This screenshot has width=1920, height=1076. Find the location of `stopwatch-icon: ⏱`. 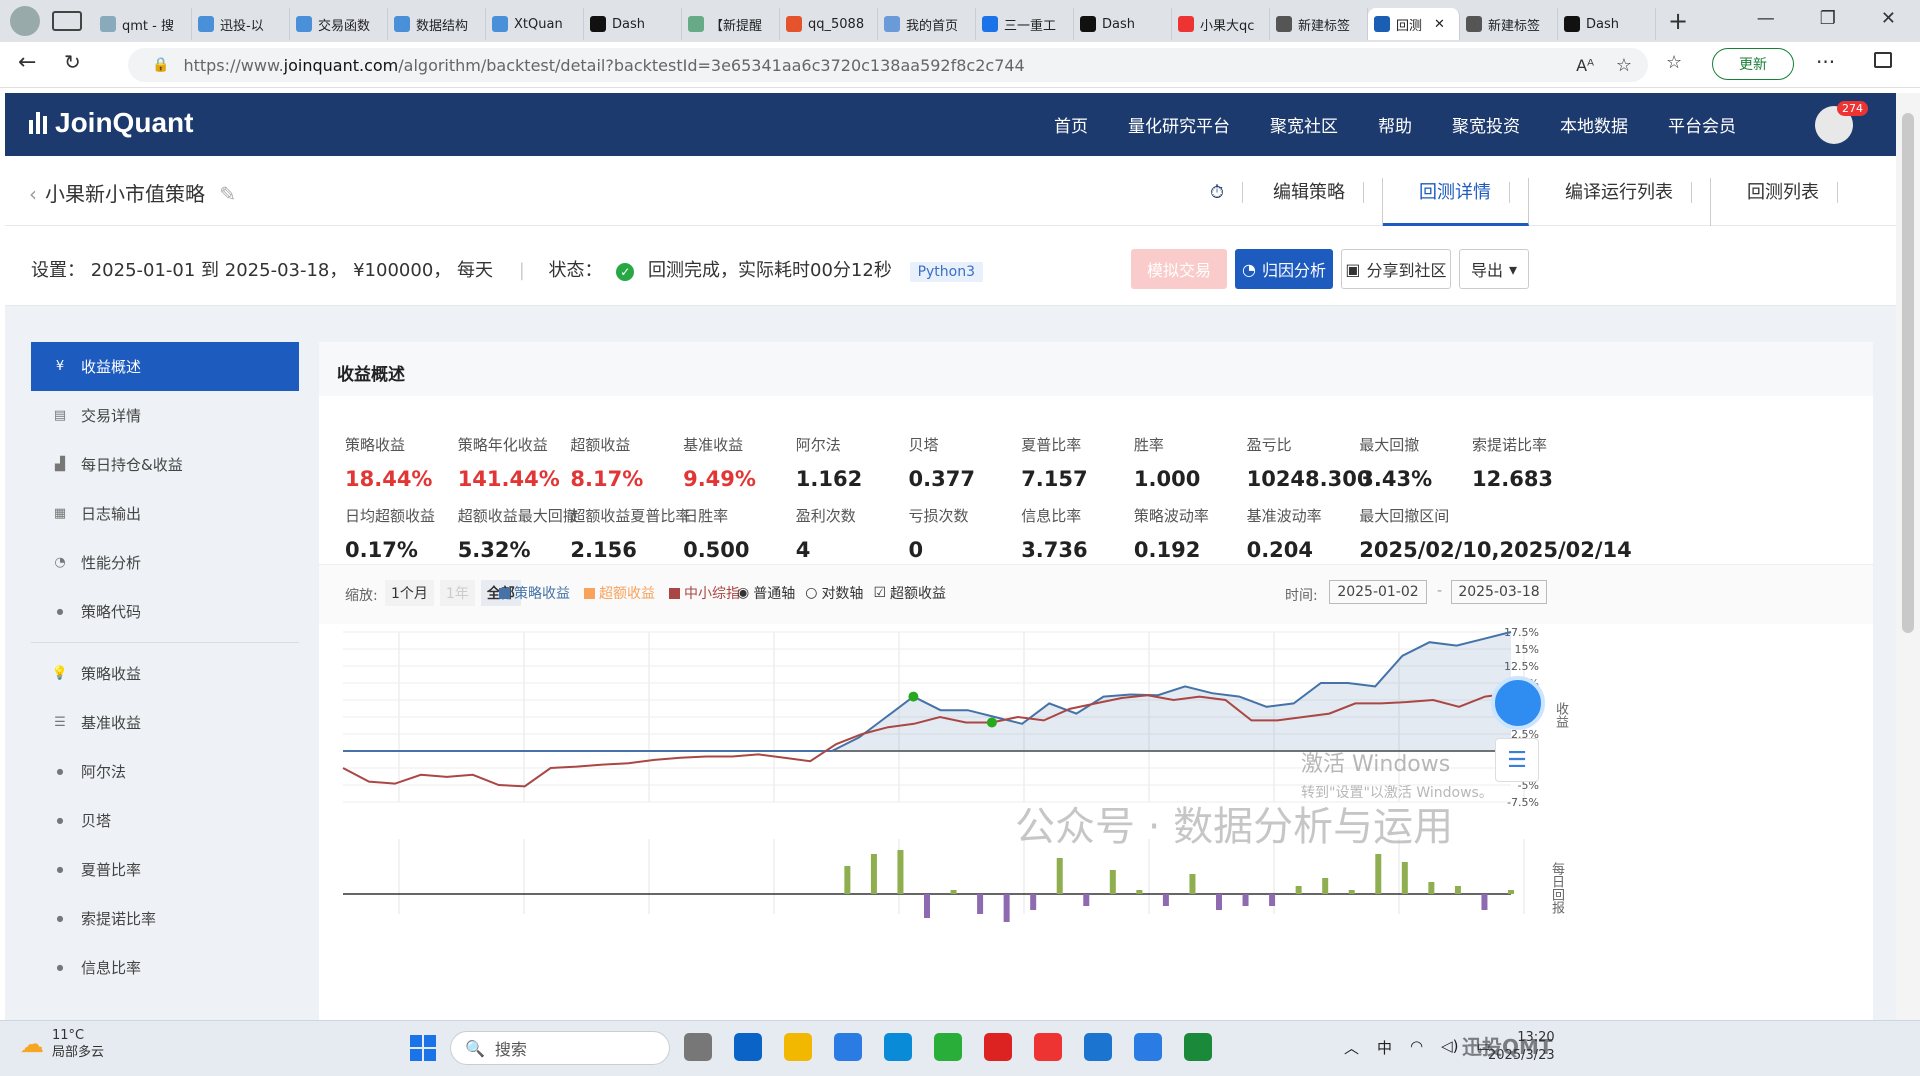

stopwatch-icon: ⏱ is located at coordinates (1217, 192).